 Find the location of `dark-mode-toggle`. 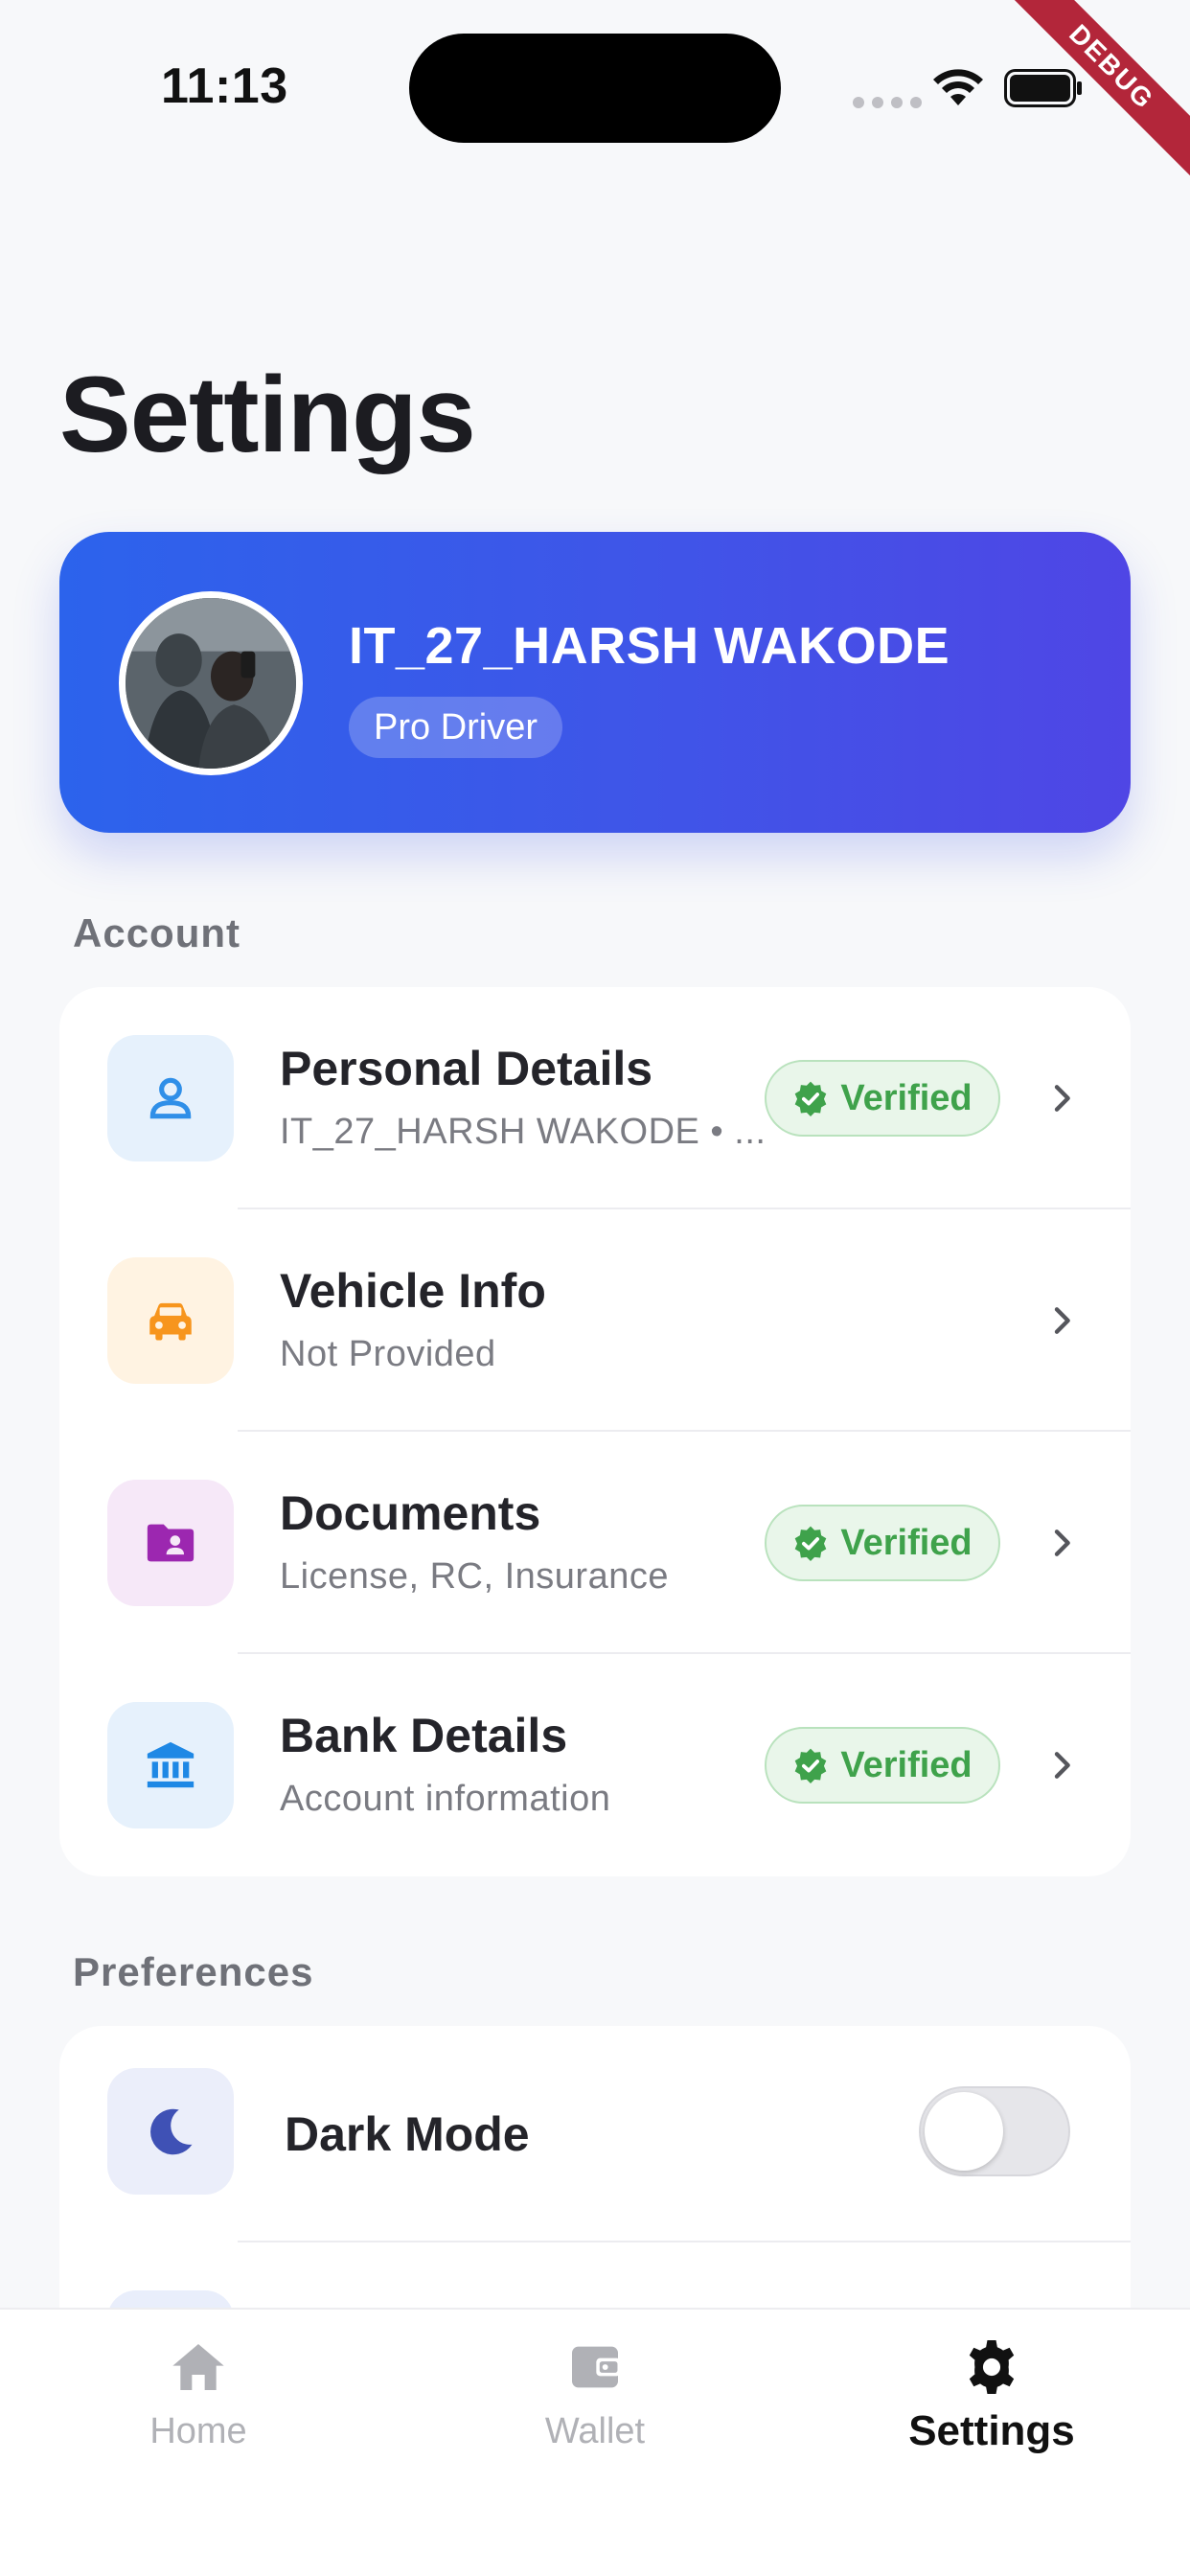

dark-mode-toggle is located at coordinates (995, 2131).